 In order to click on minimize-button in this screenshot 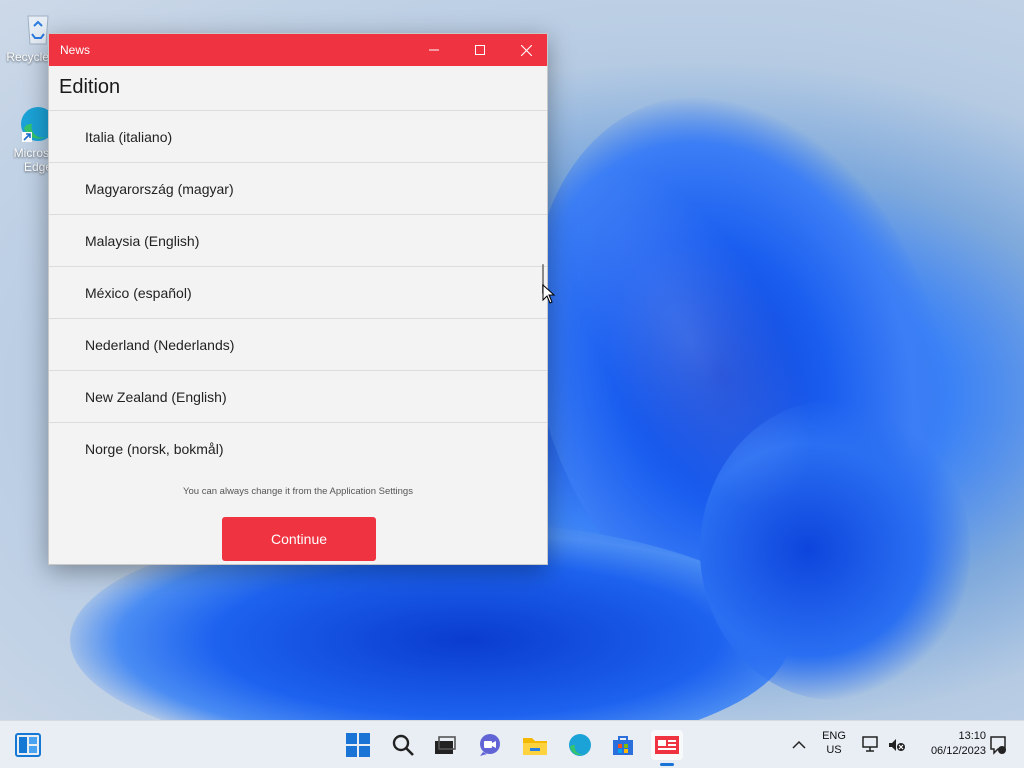, I will do `click(434, 50)`.